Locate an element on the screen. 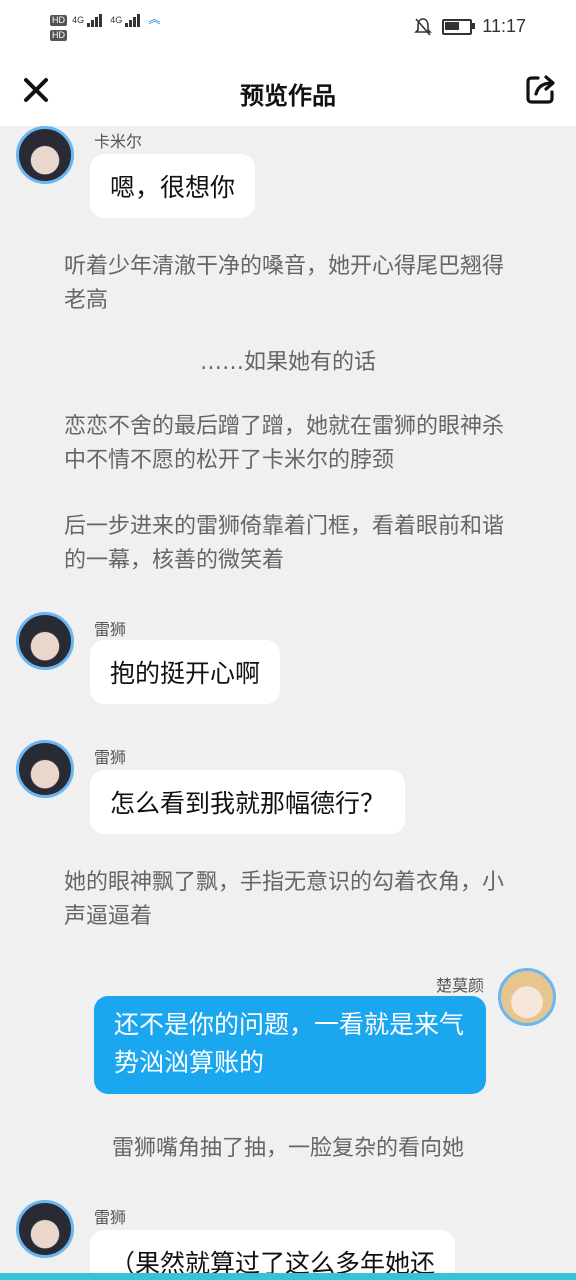 The width and height of the screenshot is (576, 1280). chat-bubble: 嗯，很想你 is located at coordinates (173, 186).